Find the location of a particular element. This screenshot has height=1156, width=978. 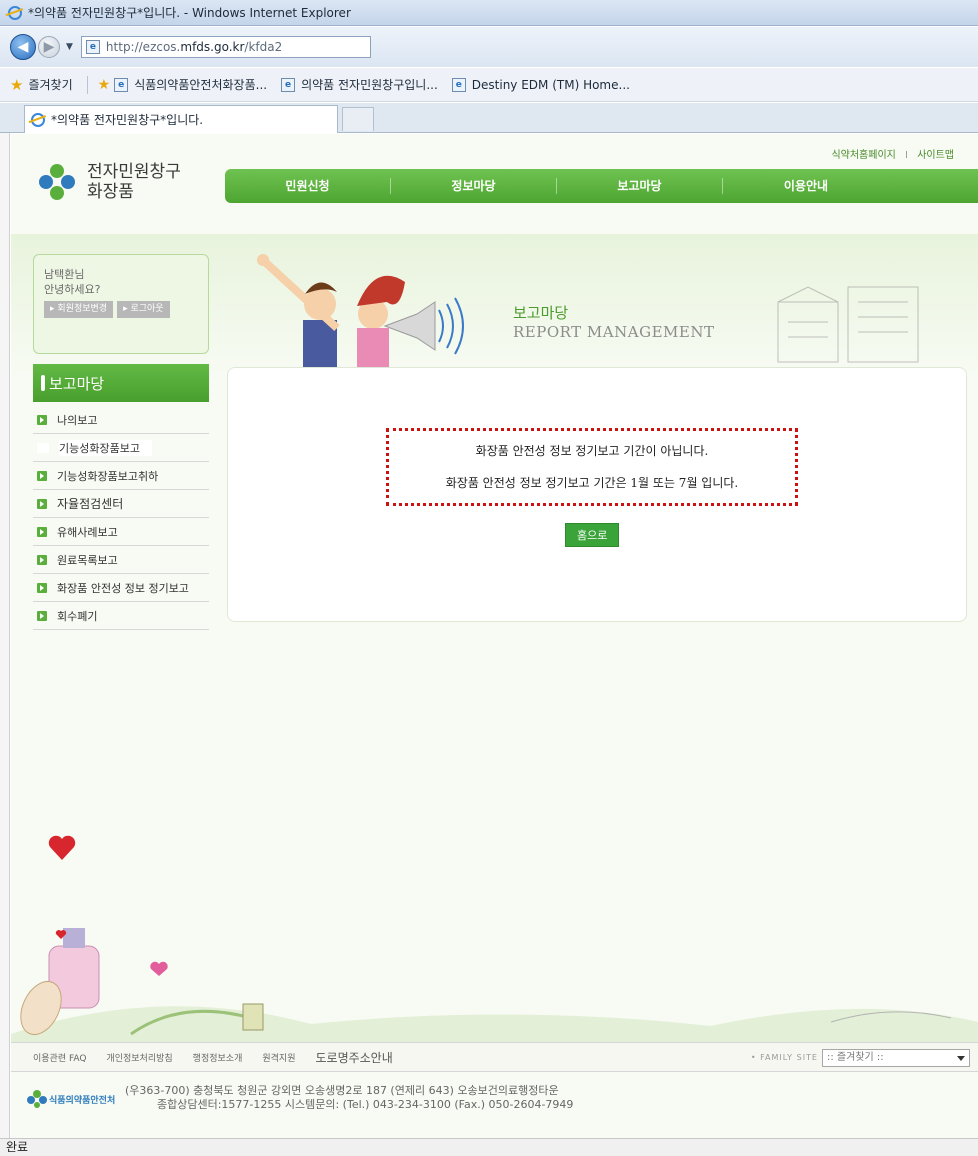

browser-tab: *의약품 전자민원창구*입니다. is located at coordinates (181, 119).